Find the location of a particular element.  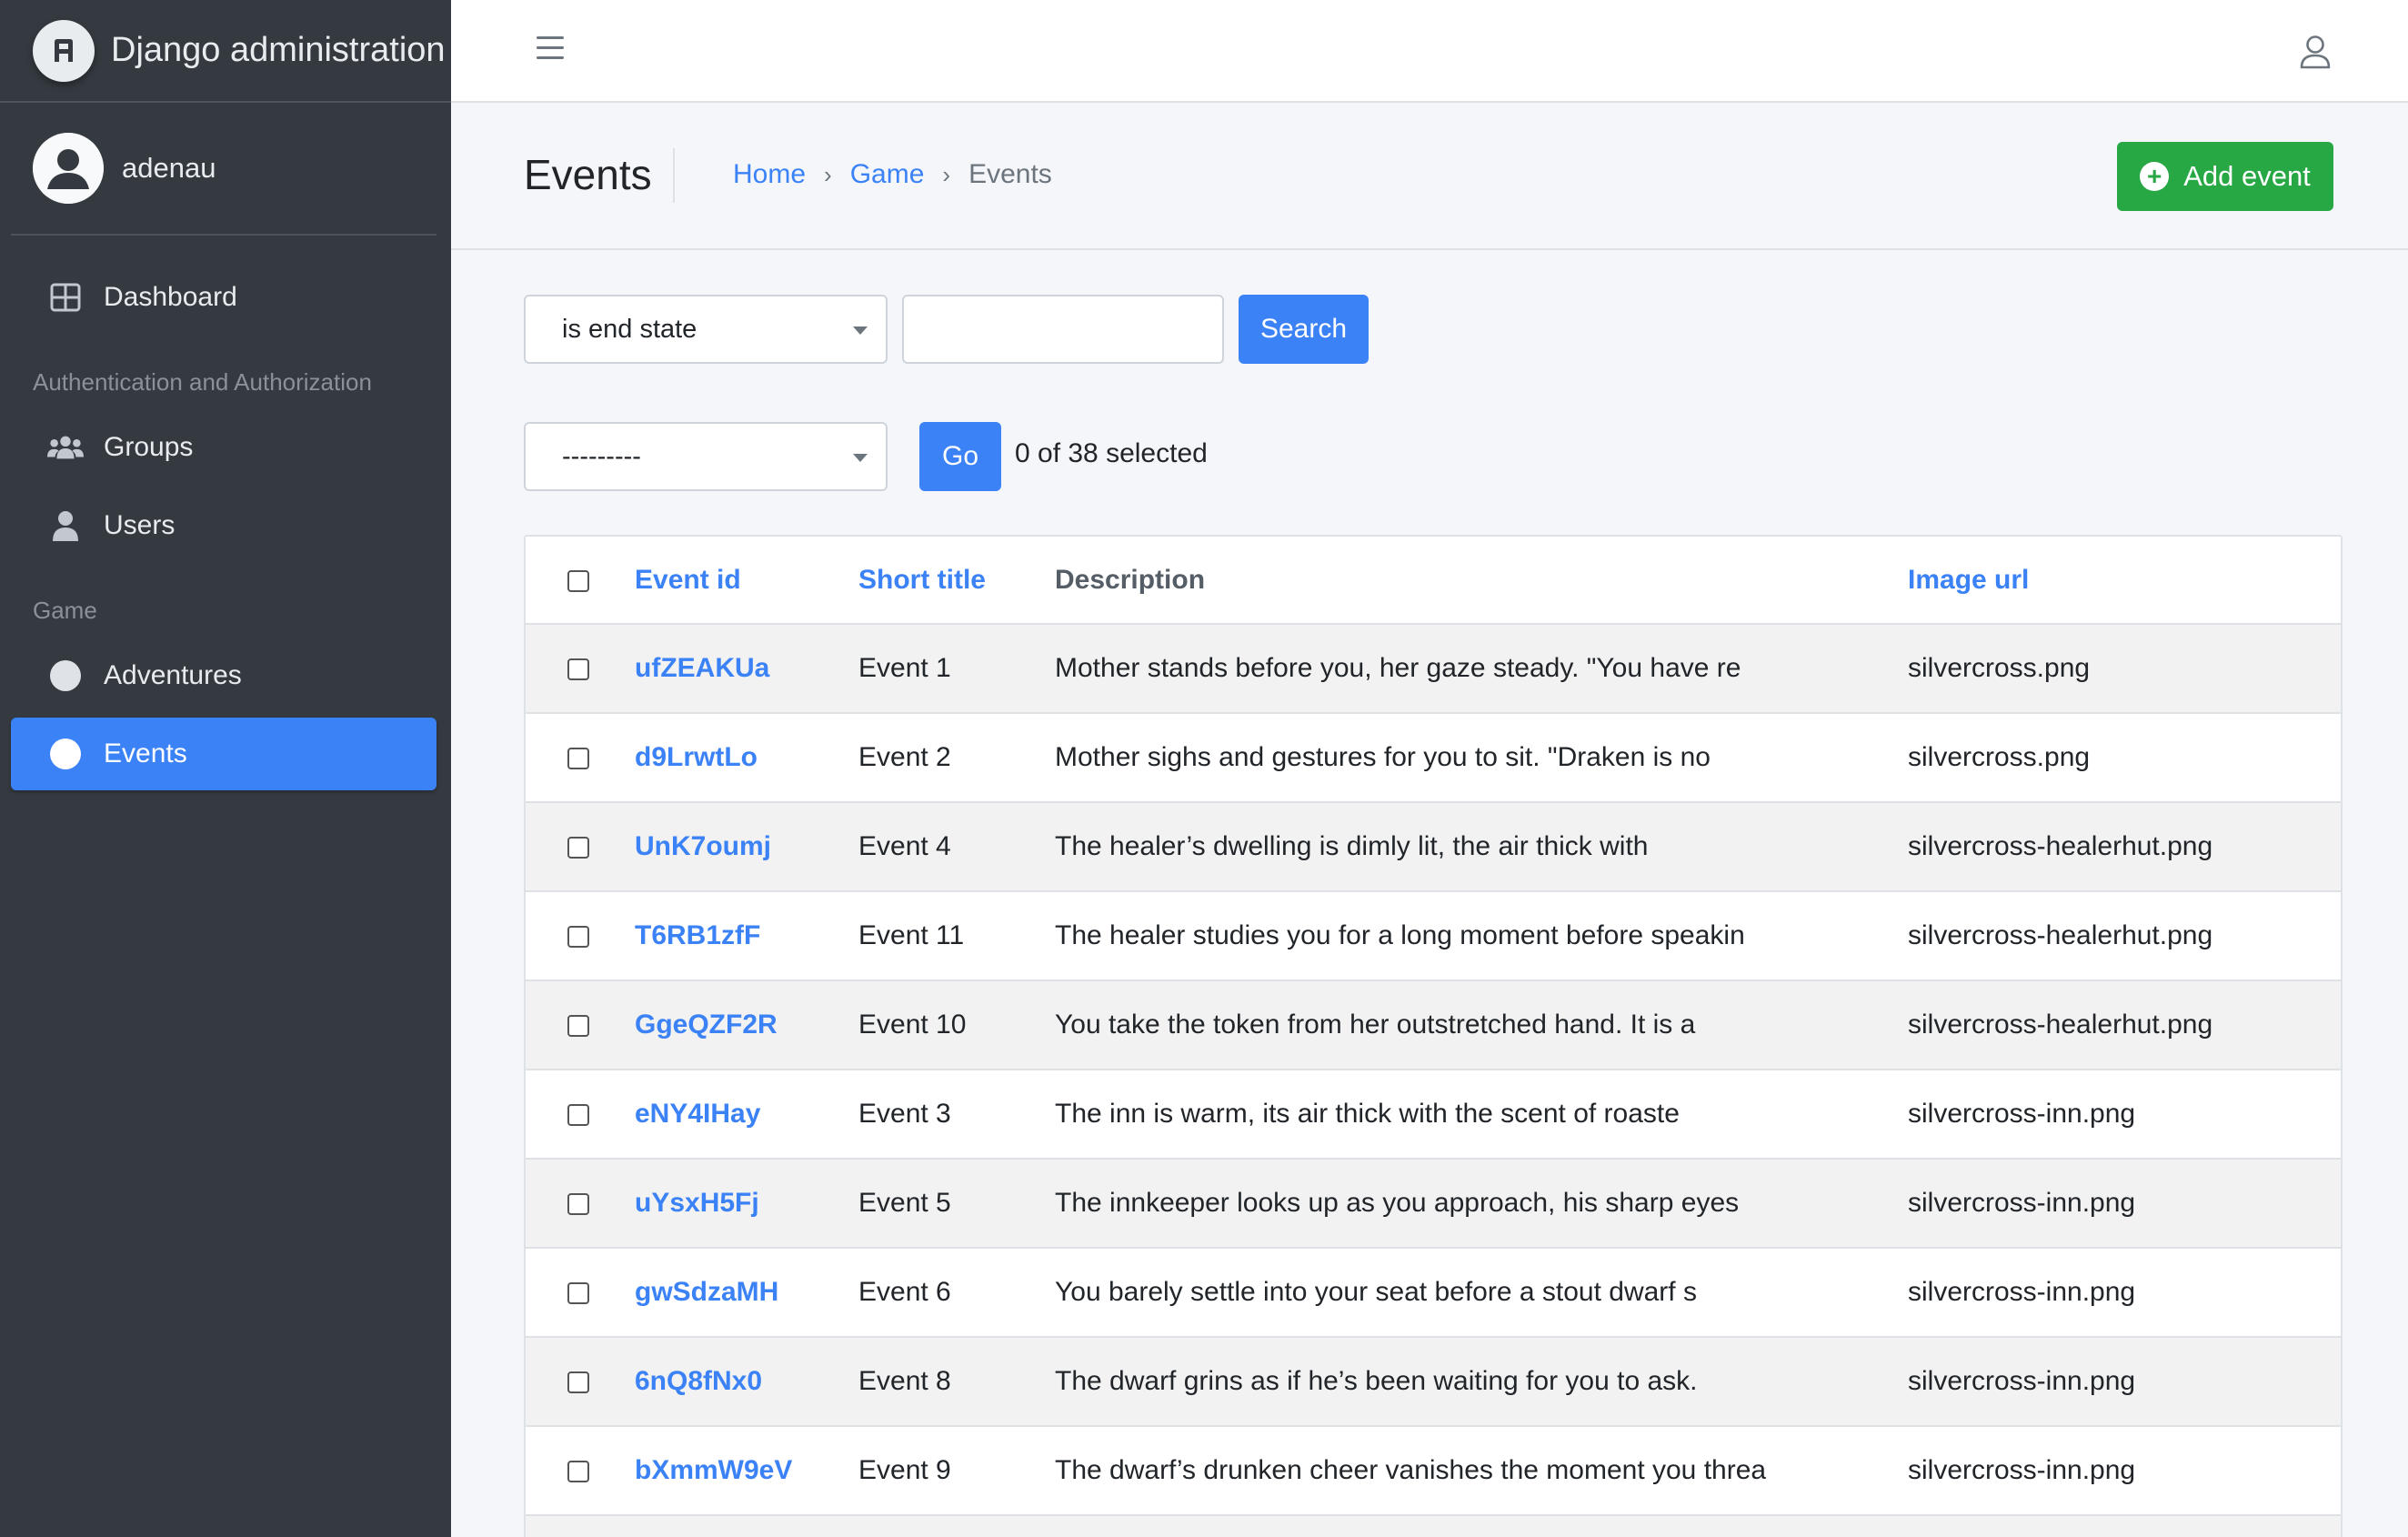

menu-toggle-icon is located at coordinates (550, 50).